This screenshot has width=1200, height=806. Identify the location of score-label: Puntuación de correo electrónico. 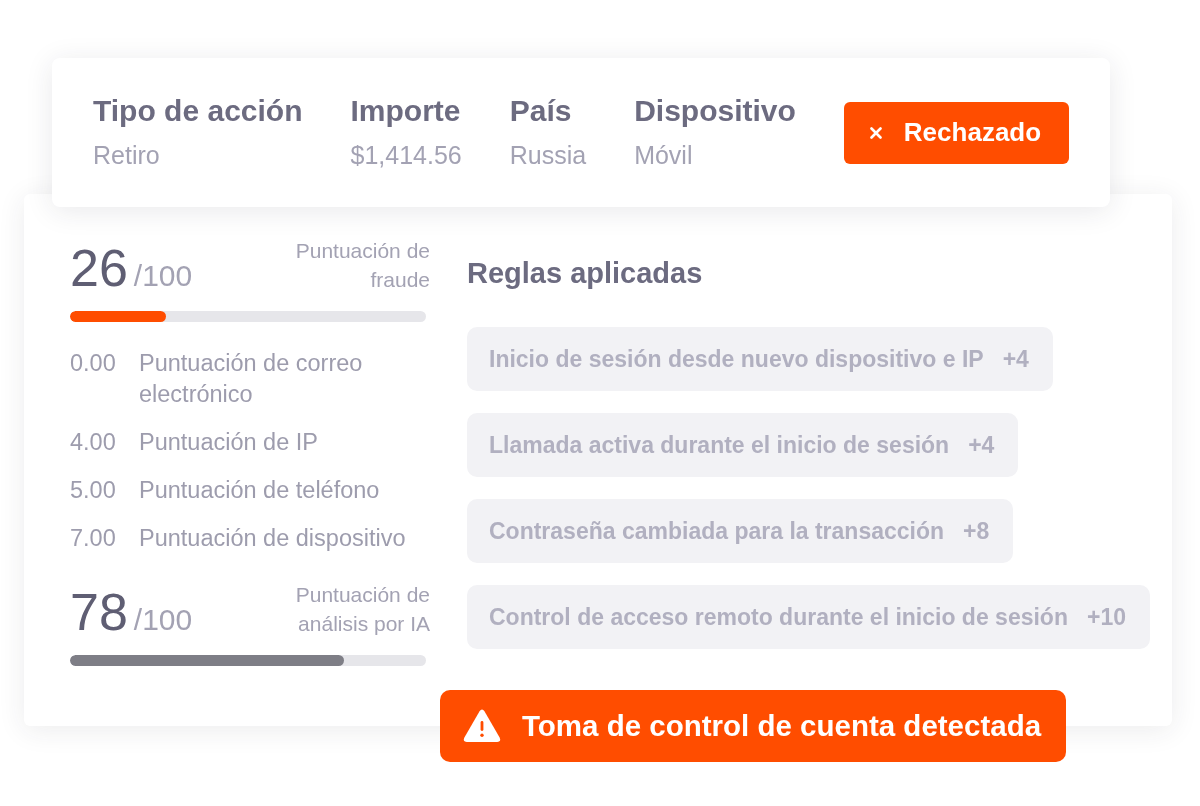
(251, 379).